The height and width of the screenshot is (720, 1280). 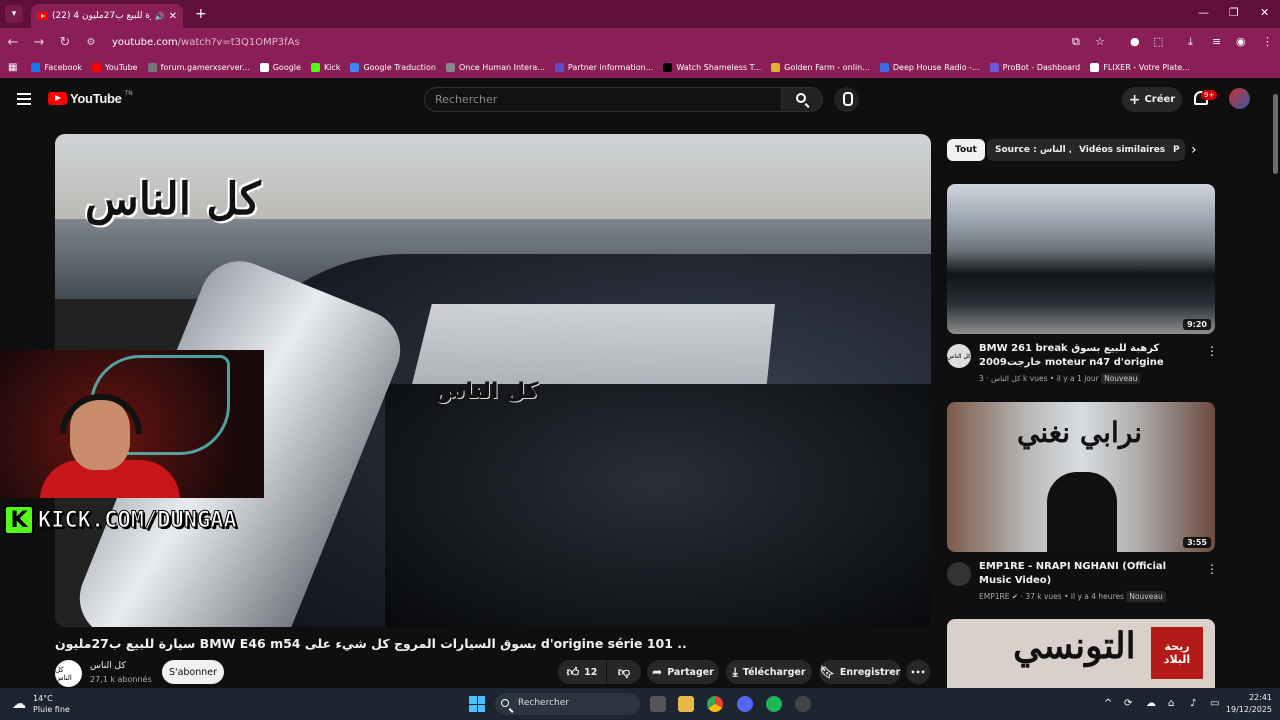 What do you see at coordinates (65, 42) in the screenshot?
I see `reload-button: ↻` at bounding box center [65, 42].